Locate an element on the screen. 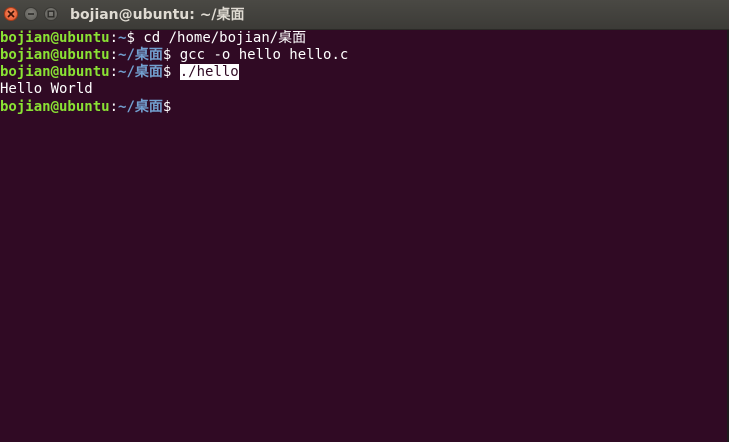 The width and height of the screenshot is (729, 442). close-icon is located at coordinates (11, 14).